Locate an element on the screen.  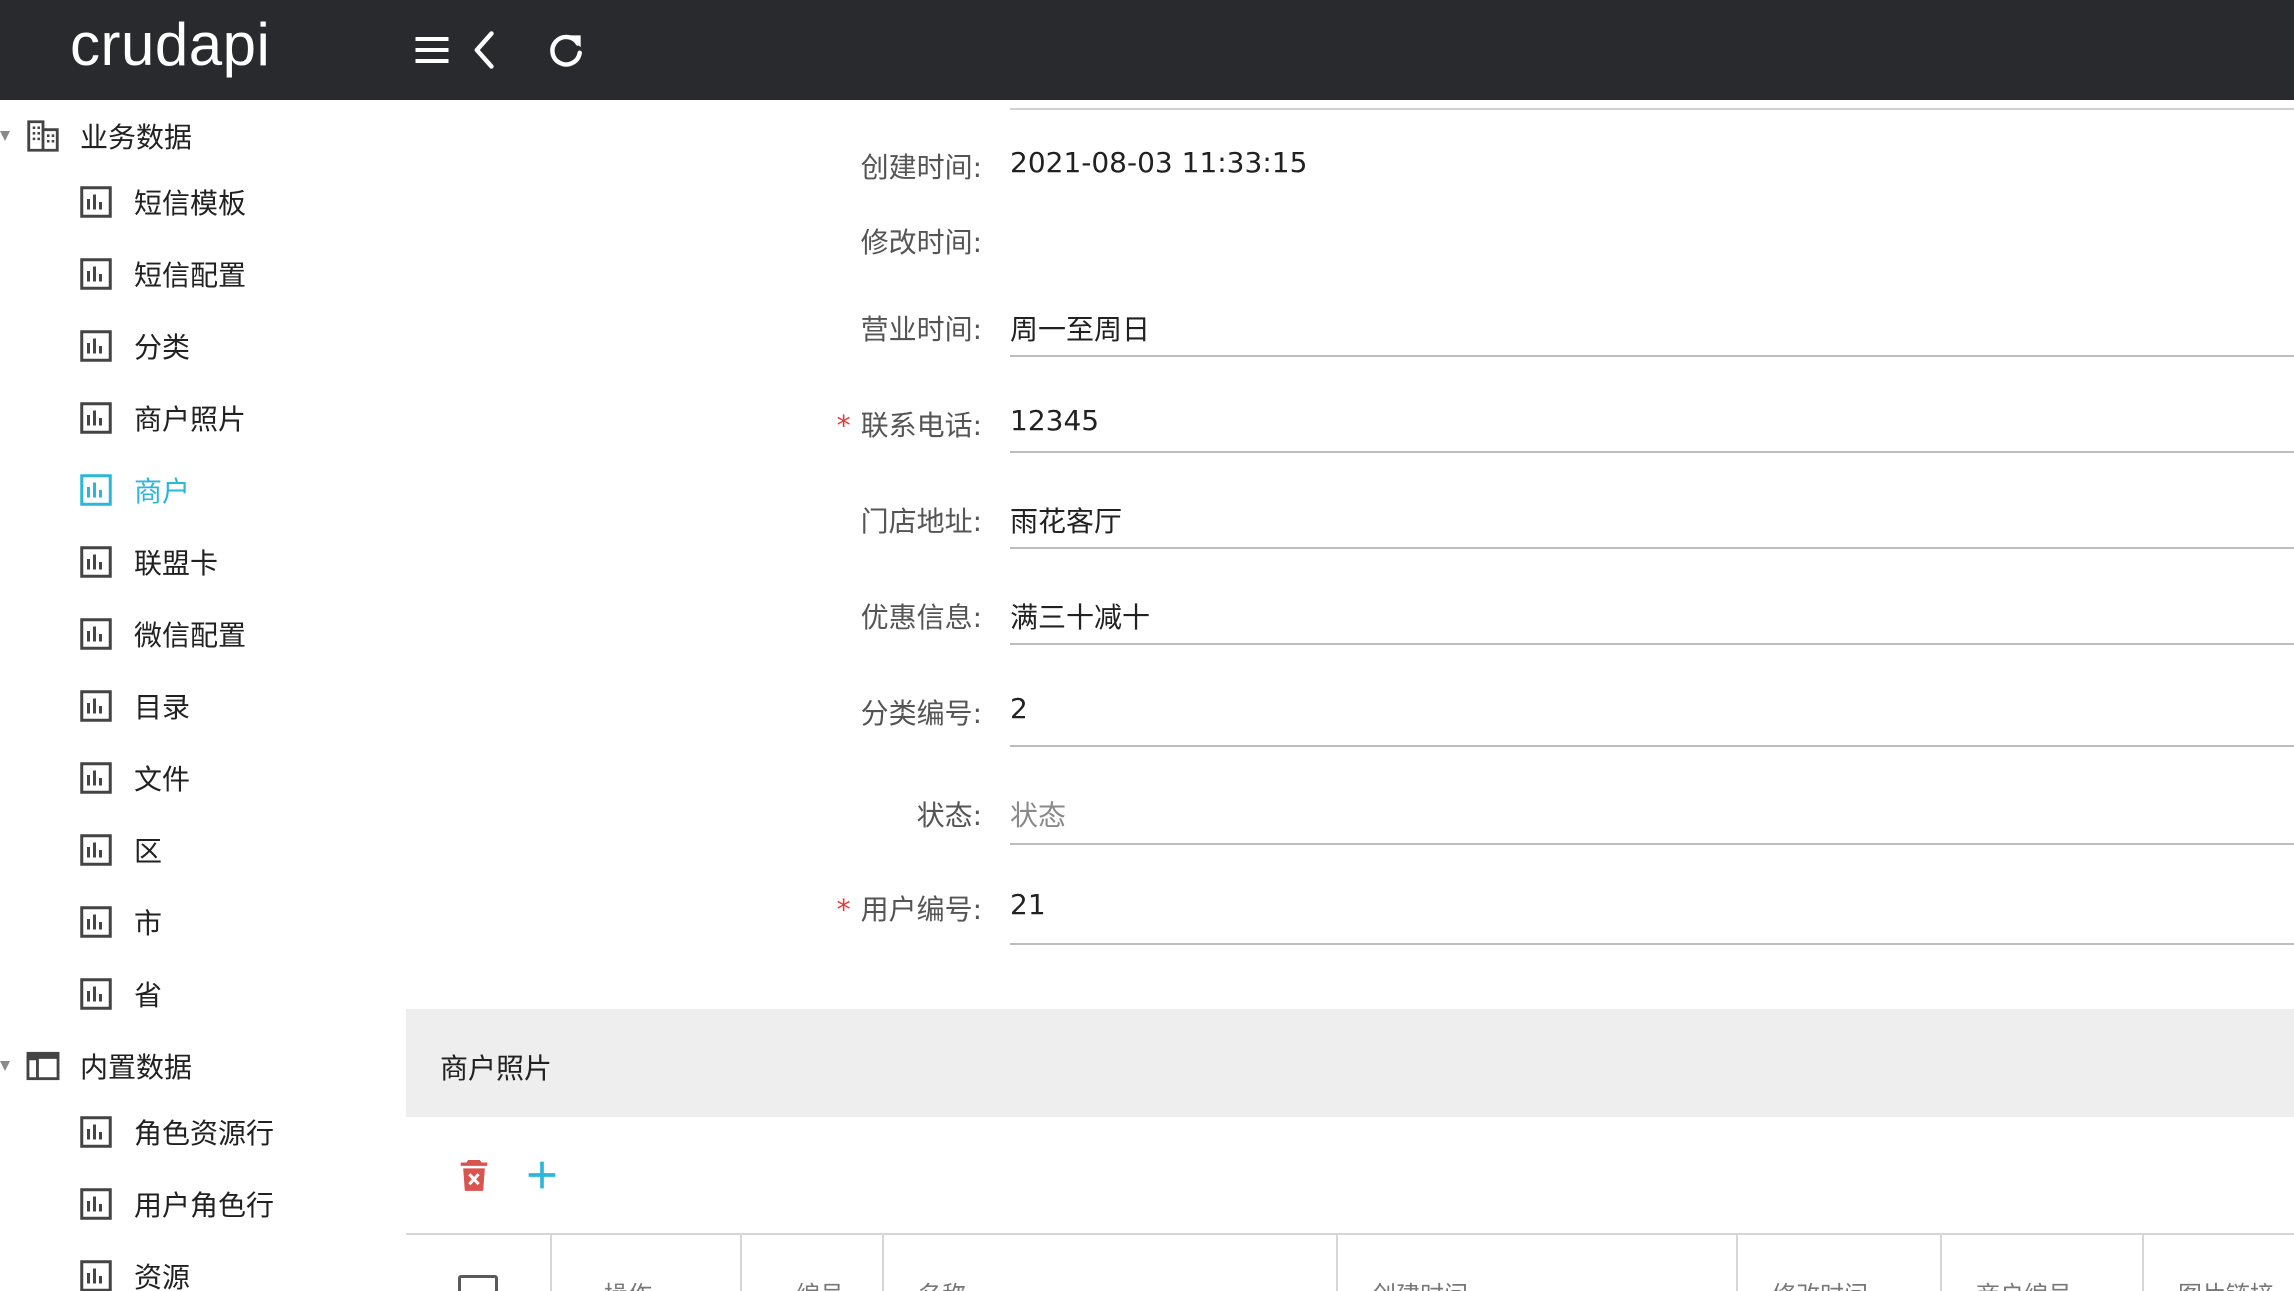
add-icon is located at coordinates (542, 1175).